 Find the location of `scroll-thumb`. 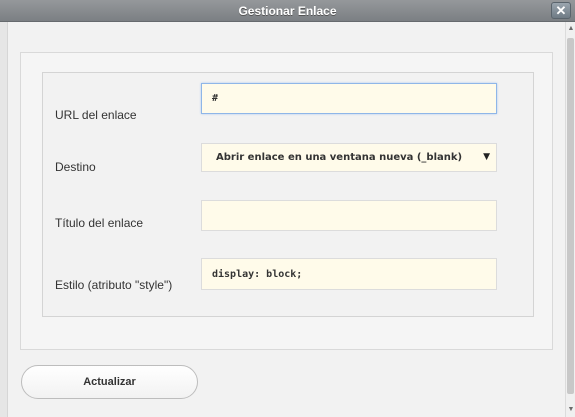

scroll-thumb is located at coordinates (570, 216).